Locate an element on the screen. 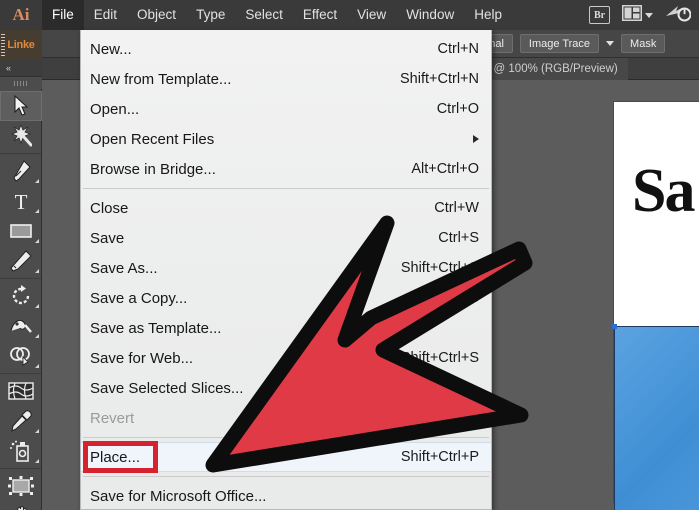 The width and height of the screenshot is (699, 510). promo-banner: Linke is located at coordinates (21, 45).